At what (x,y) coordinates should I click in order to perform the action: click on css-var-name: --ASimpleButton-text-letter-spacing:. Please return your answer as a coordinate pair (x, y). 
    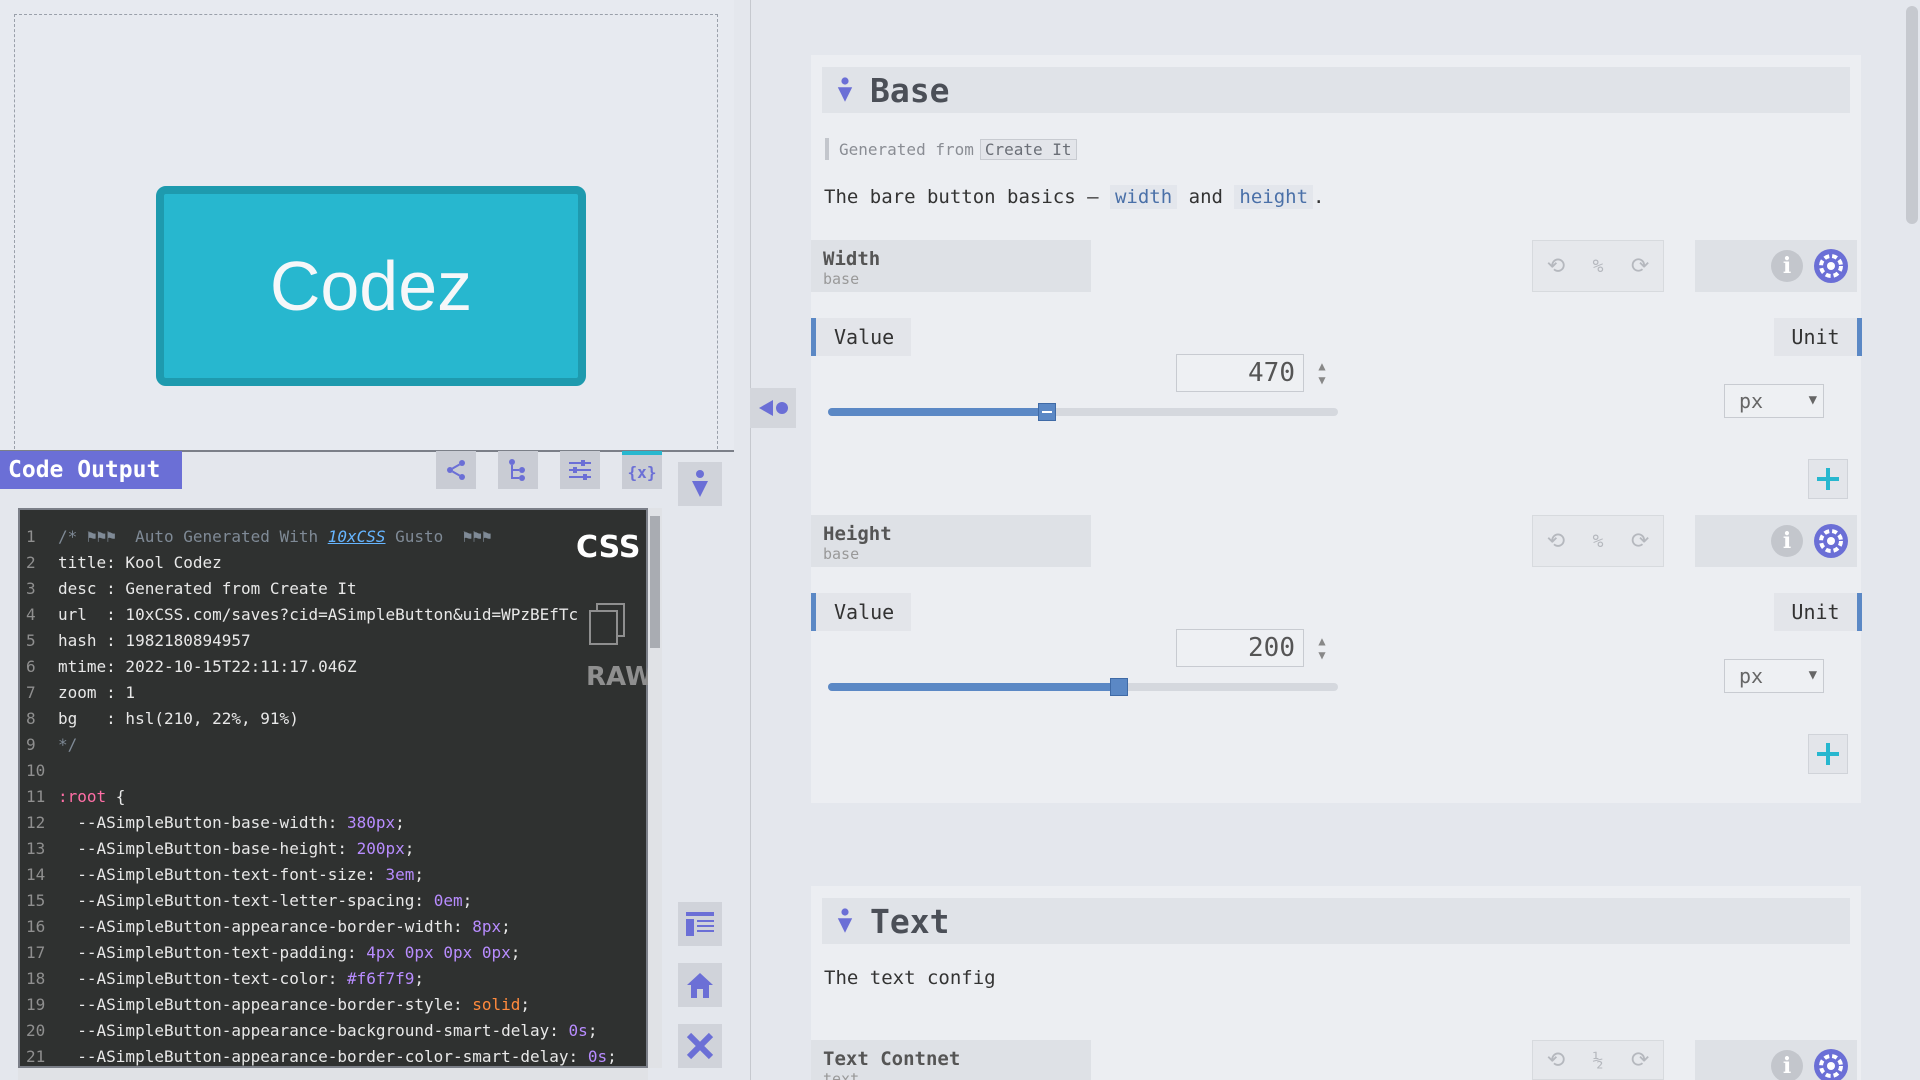
    Looking at the image, I should click on (246, 900).